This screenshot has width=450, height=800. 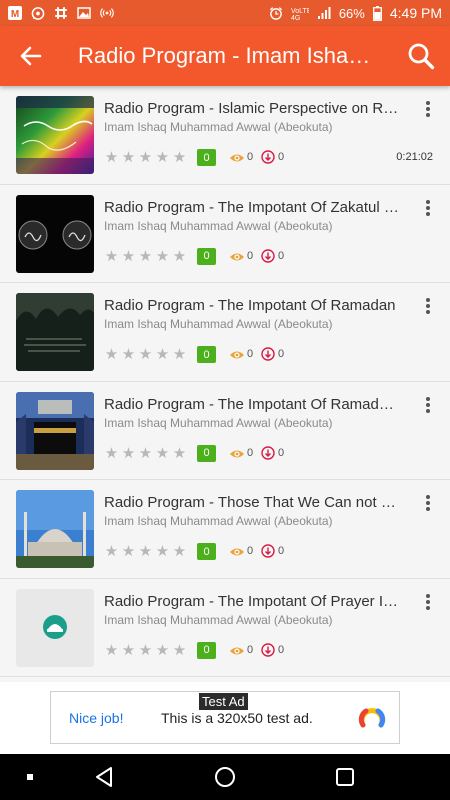 I want to click on volte-icon: VoLTE4G, so click(x=300, y=13).